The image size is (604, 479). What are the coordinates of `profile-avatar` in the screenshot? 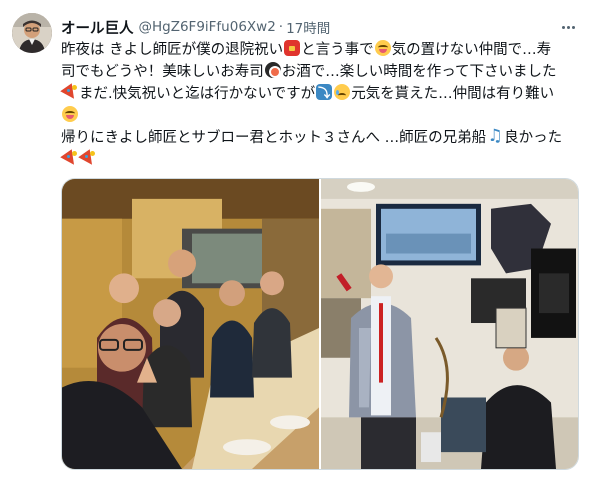 It's located at (32, 33).